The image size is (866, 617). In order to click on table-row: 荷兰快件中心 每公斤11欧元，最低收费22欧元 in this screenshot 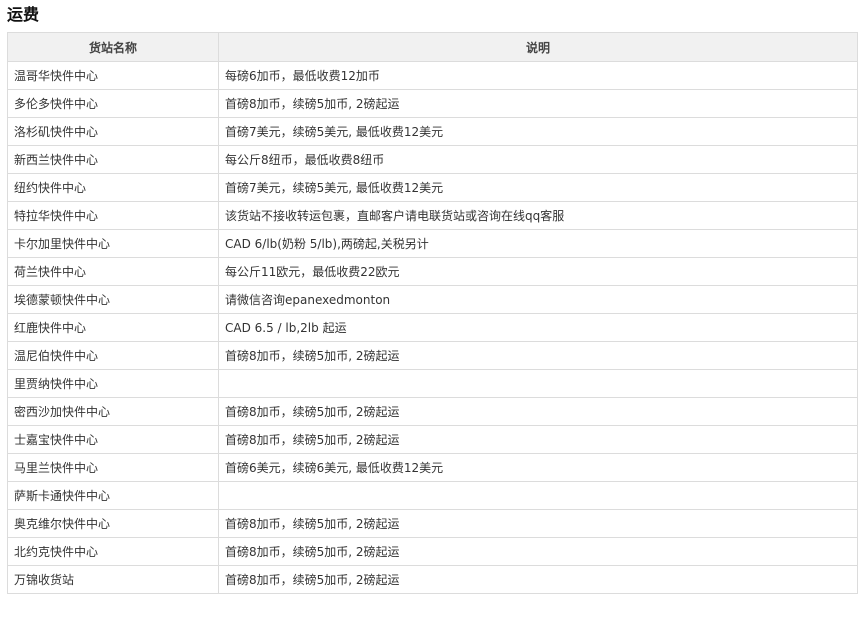, I will do `click(432, 271)`.